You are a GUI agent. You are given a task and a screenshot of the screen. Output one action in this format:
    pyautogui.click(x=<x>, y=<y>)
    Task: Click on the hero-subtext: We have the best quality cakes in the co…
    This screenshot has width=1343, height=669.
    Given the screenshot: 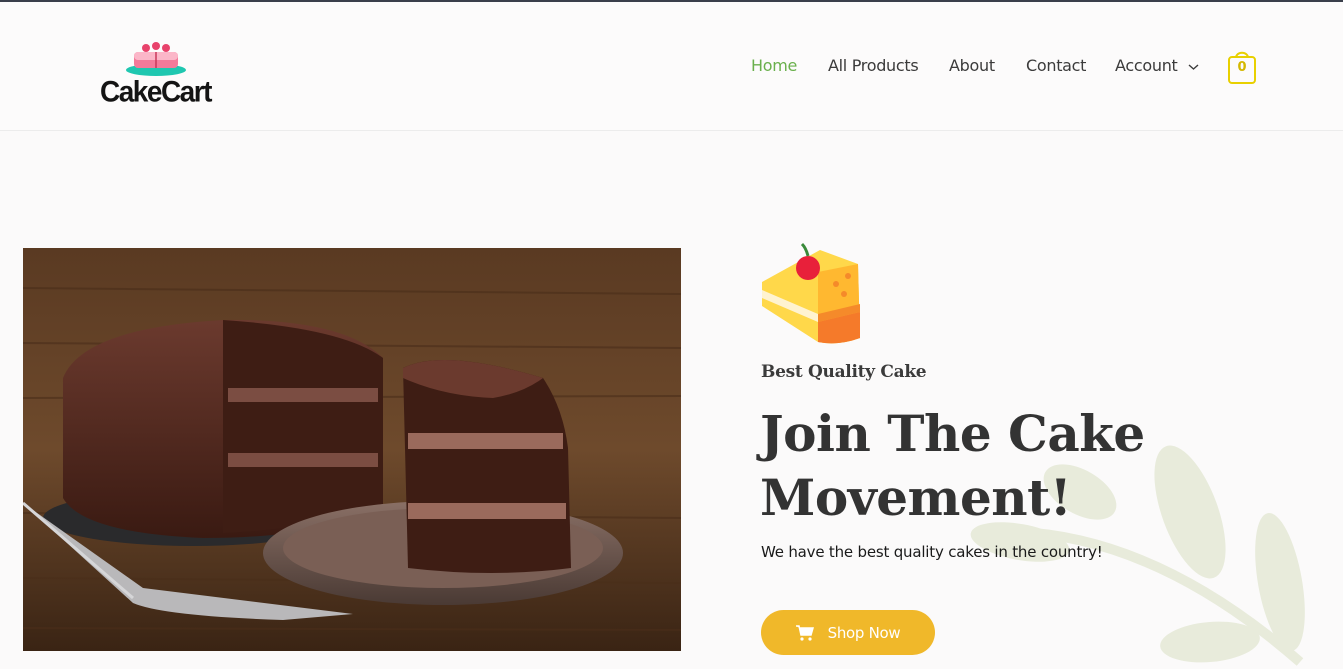 What is the action you would take?
    pyautogui.click(x=932, y=552)
    